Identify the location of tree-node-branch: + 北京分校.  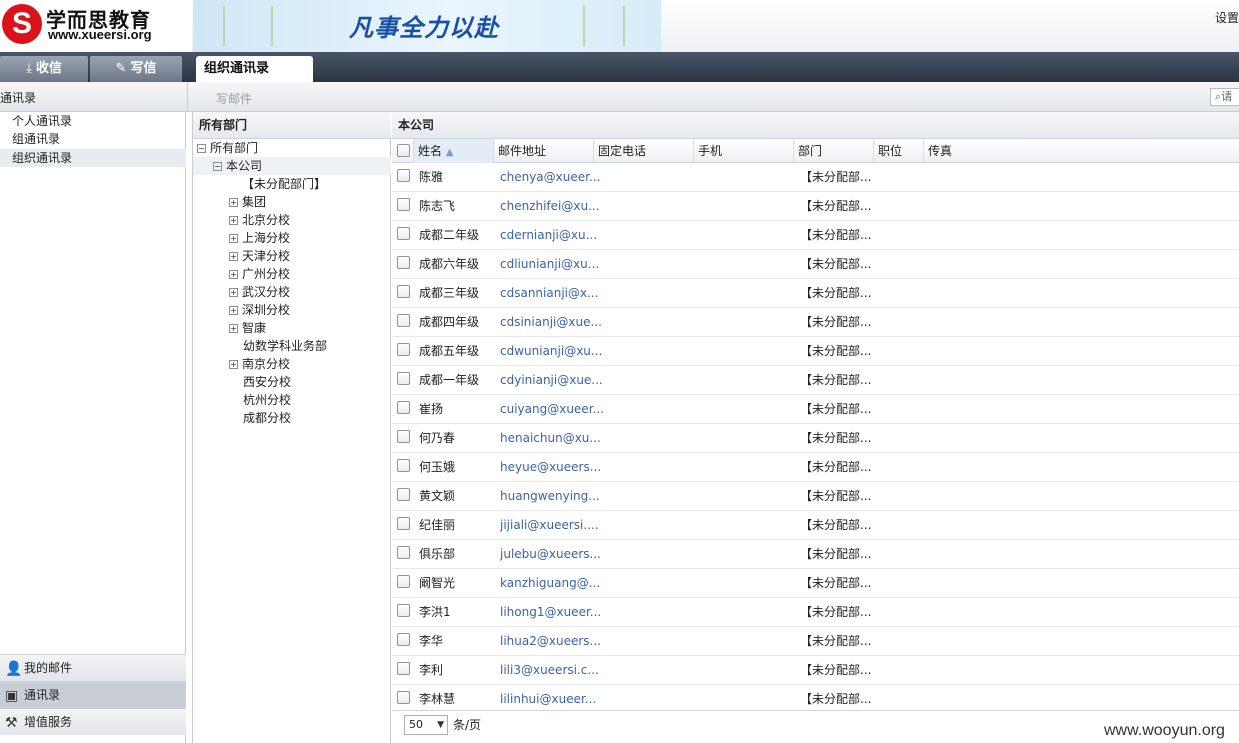
(259, 220).